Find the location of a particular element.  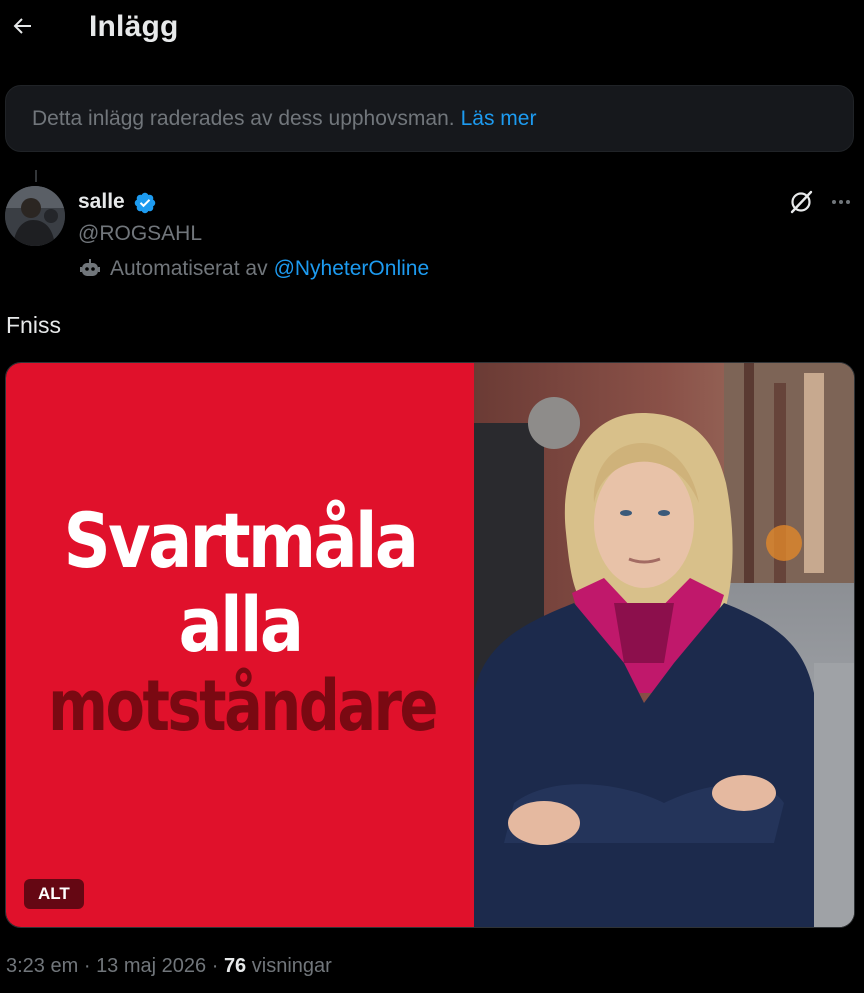

automated-by-link: @NyheterOnline is located at coordinates (352, 269).